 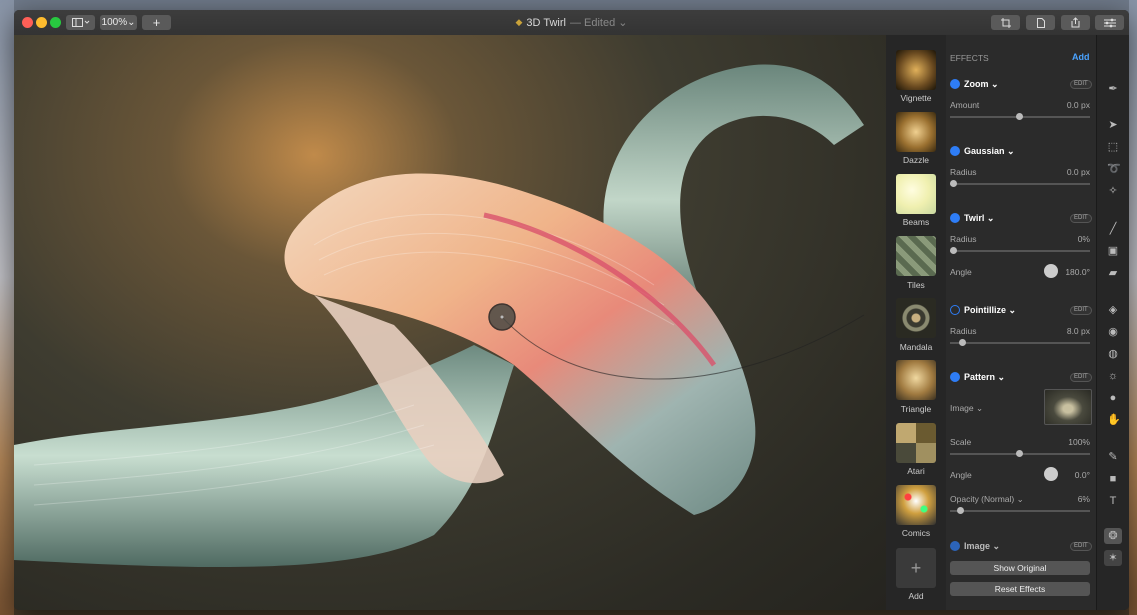 What do you see at coordinates (953, 183) in the screenshot?
I see `gaussian-radius-slider-knob` at bounding box center [953, 183].